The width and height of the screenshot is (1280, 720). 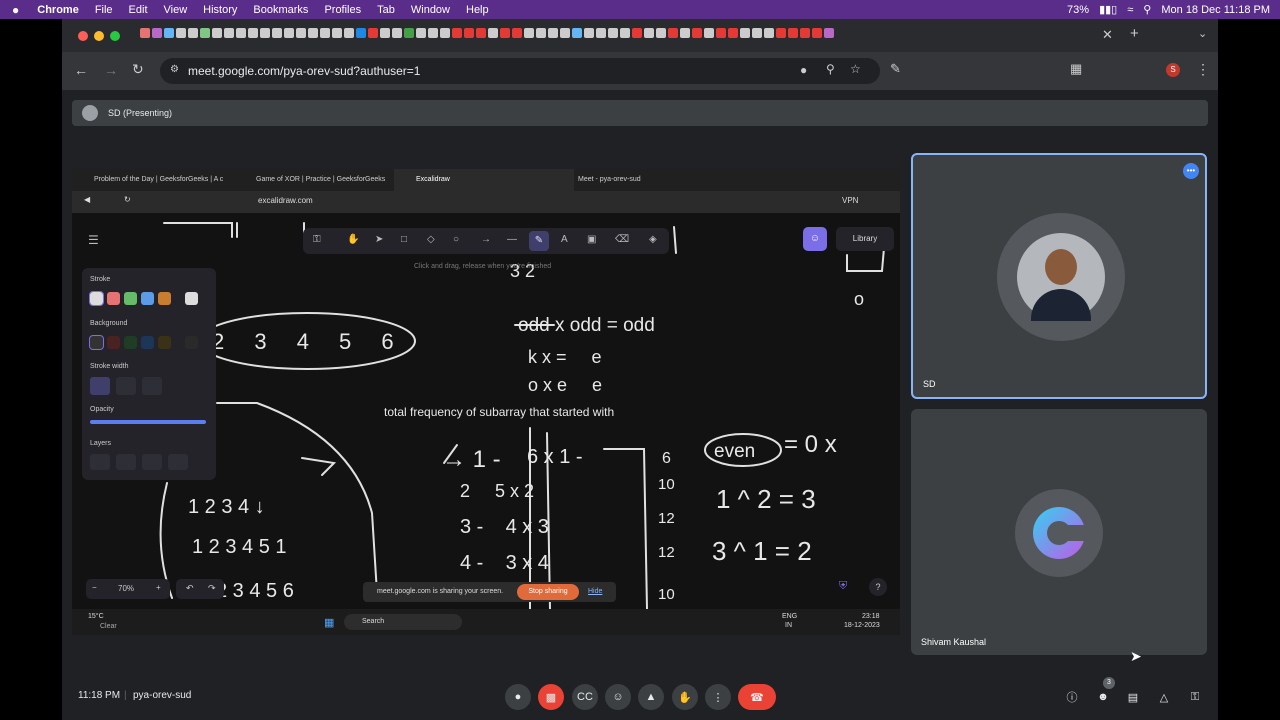 I want to click on stop-sharing-button: Stop sharing, so click(x=548, y=592).